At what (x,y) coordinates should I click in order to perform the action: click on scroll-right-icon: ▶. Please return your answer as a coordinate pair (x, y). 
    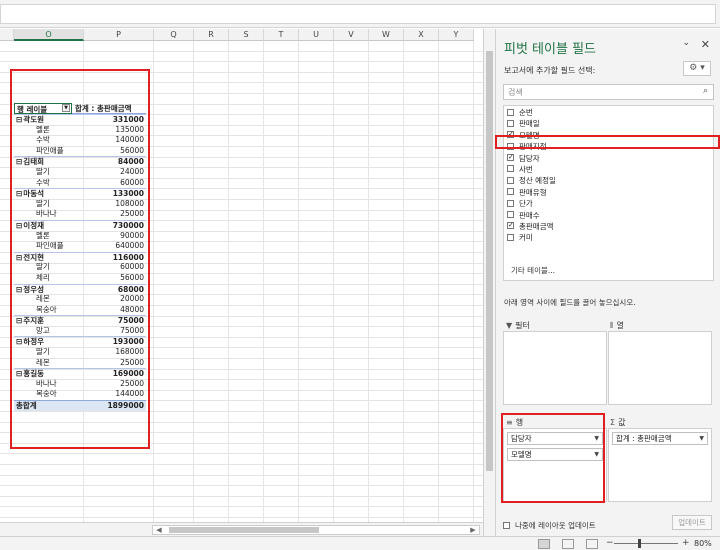
    Looking at the image, I should click on (473, 530).